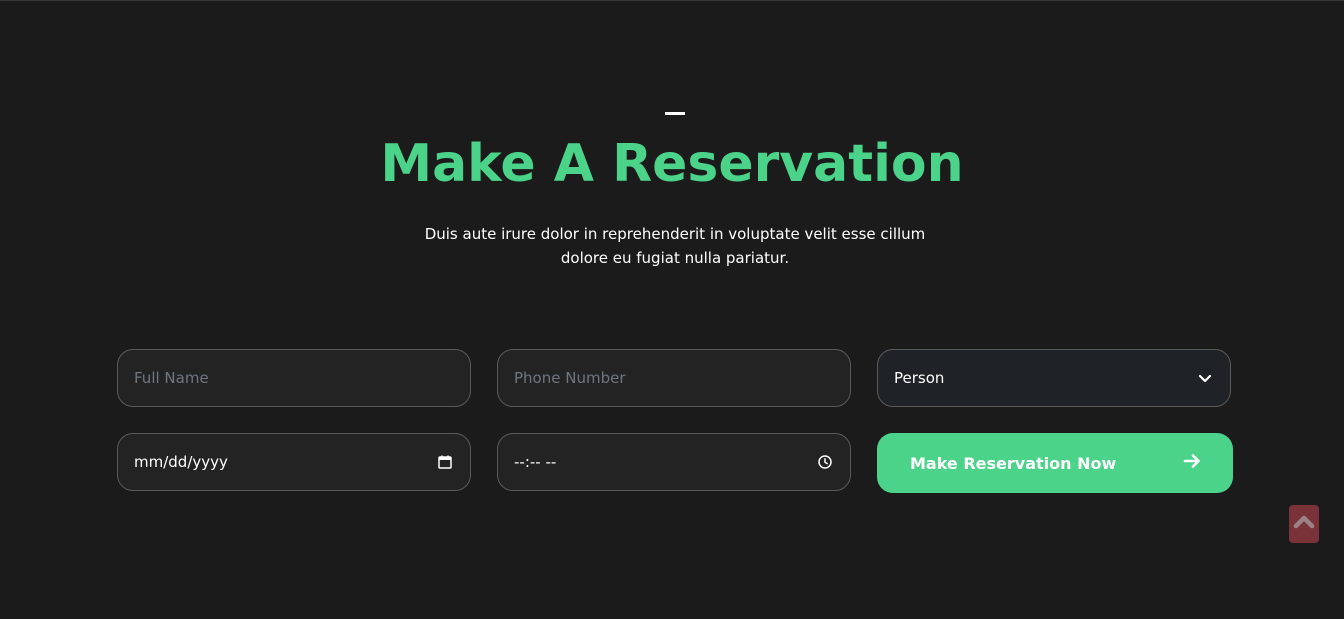  Describe the element at coordinates (445, 462) in the screenshot. I see `calendar-icon` at that location.